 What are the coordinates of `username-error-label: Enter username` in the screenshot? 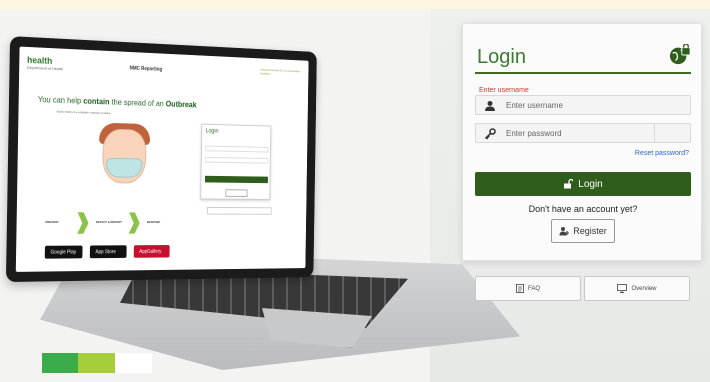 It's located at (504, 90).